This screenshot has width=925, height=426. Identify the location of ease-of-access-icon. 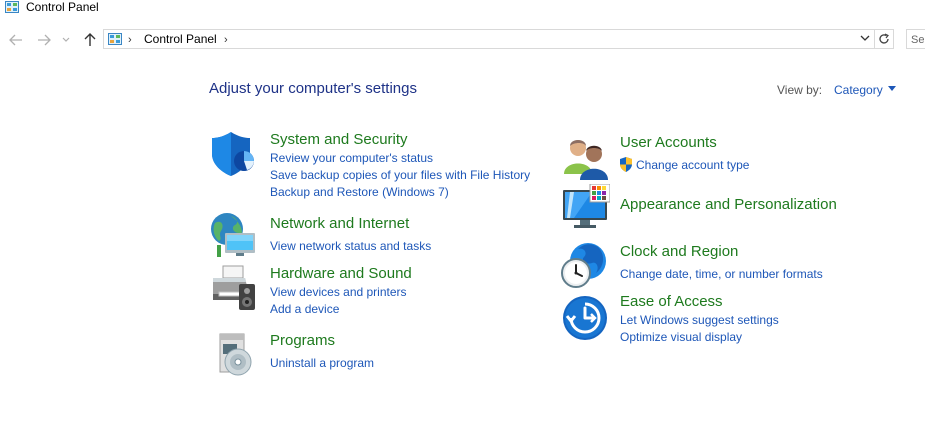
(585, 318).